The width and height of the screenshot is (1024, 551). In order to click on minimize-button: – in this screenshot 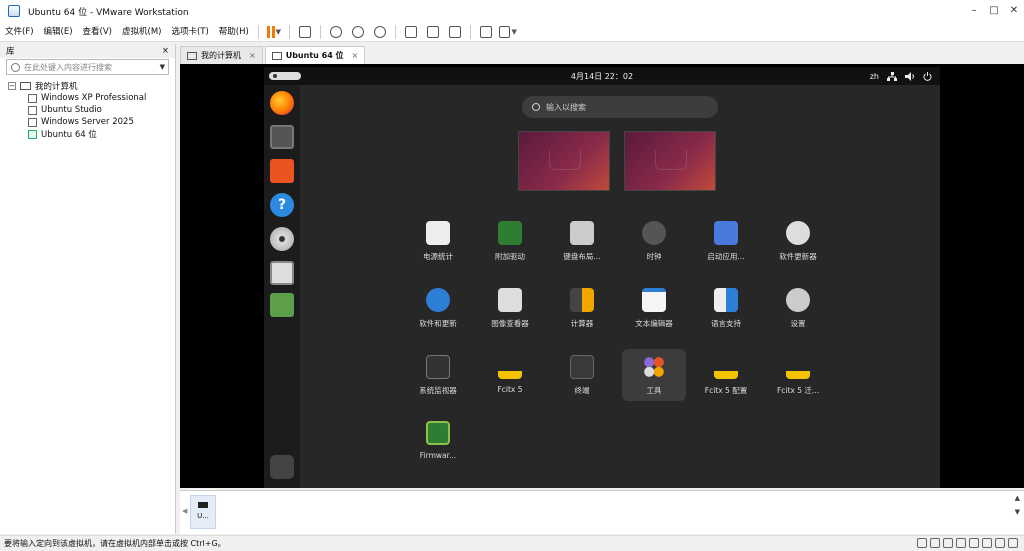, I will do `click(974, 11)`.